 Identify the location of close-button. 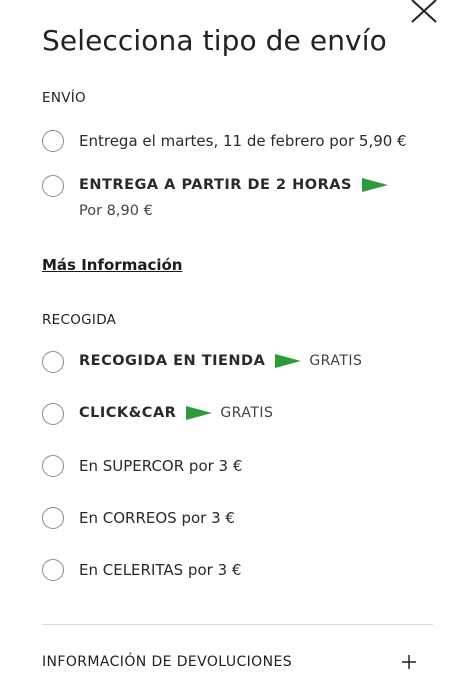
(423, 12).